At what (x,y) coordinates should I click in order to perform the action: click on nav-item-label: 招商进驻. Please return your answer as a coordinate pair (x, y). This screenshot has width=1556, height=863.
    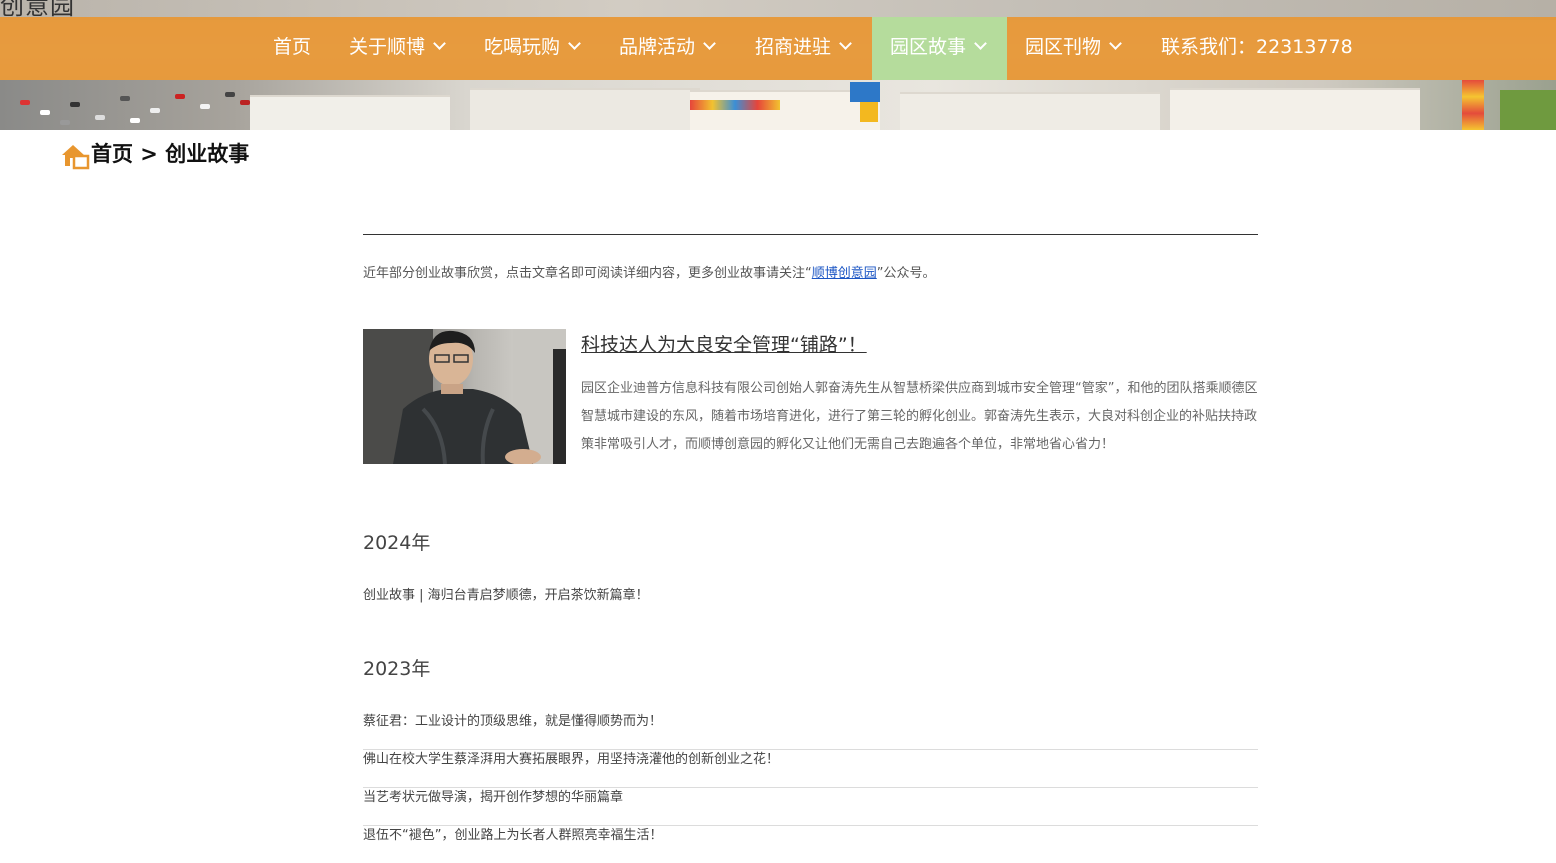
    Looking at the image, I should click on (793, 47).